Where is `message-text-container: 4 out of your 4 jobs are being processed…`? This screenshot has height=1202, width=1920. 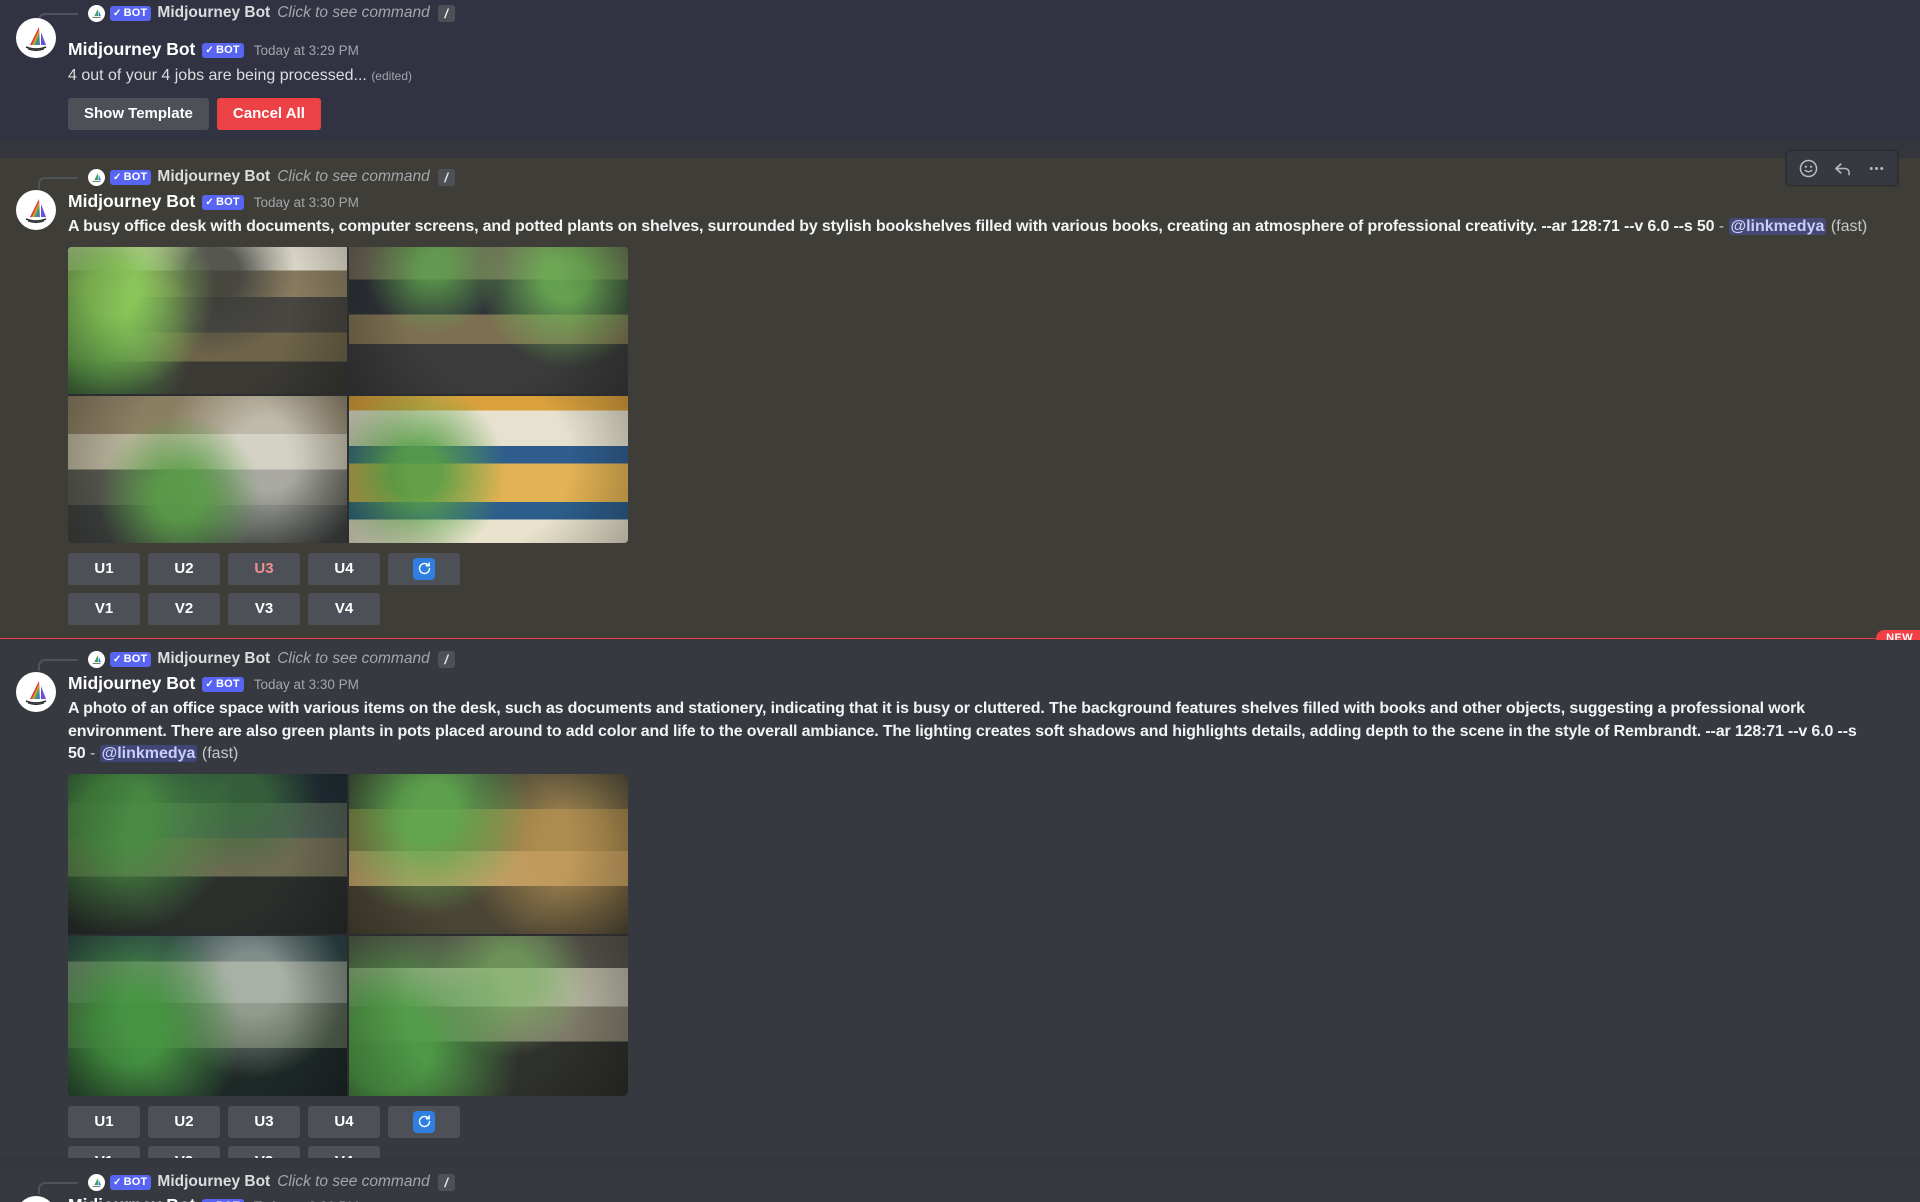
message-text-container: 4 out of your 4 jobs are being processed… is located at coordinates (984, 76).